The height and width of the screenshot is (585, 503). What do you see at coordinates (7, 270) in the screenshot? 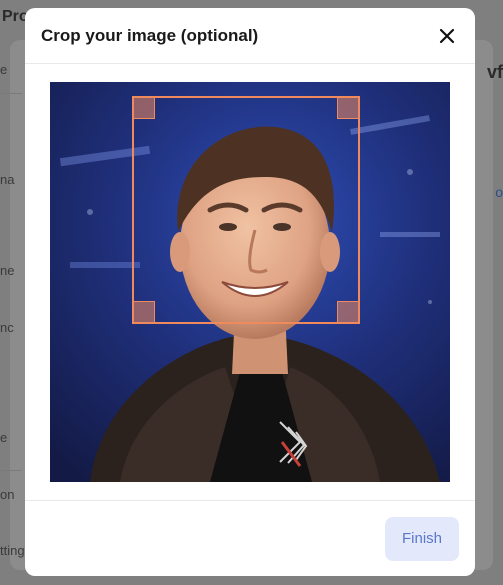
I see `background-label: ne` at bounding box center [7, 270].